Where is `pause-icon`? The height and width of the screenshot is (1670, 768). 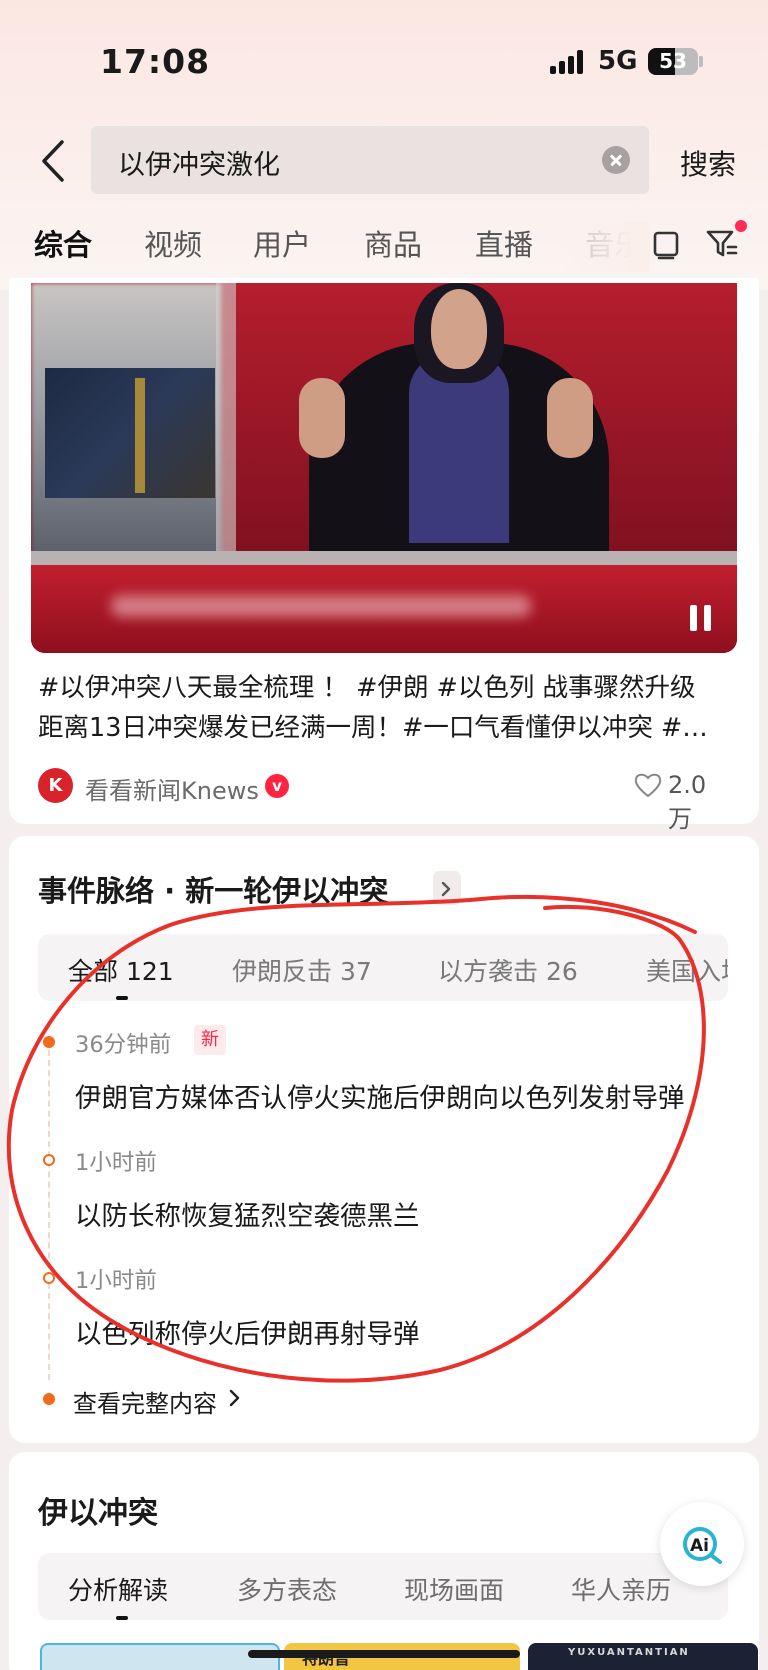 pause-icon is located at coordinates (701, 618).